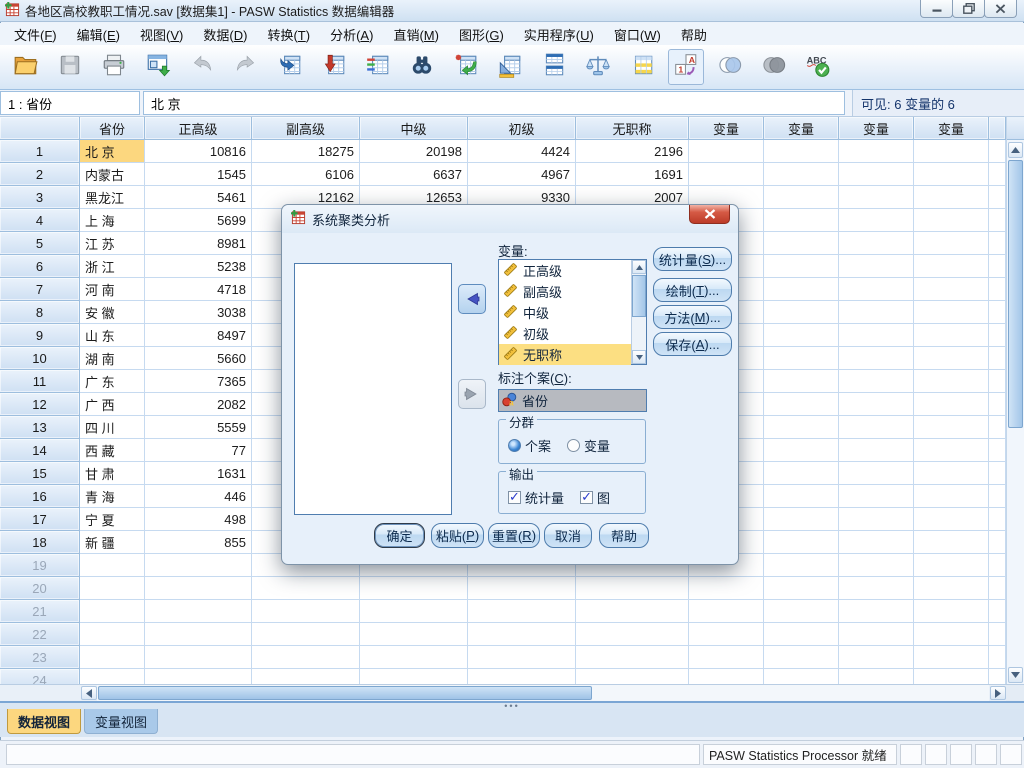 The height and width of the screenshot is (768, 1024). I want to click on cell: 77, so click(198, 450).